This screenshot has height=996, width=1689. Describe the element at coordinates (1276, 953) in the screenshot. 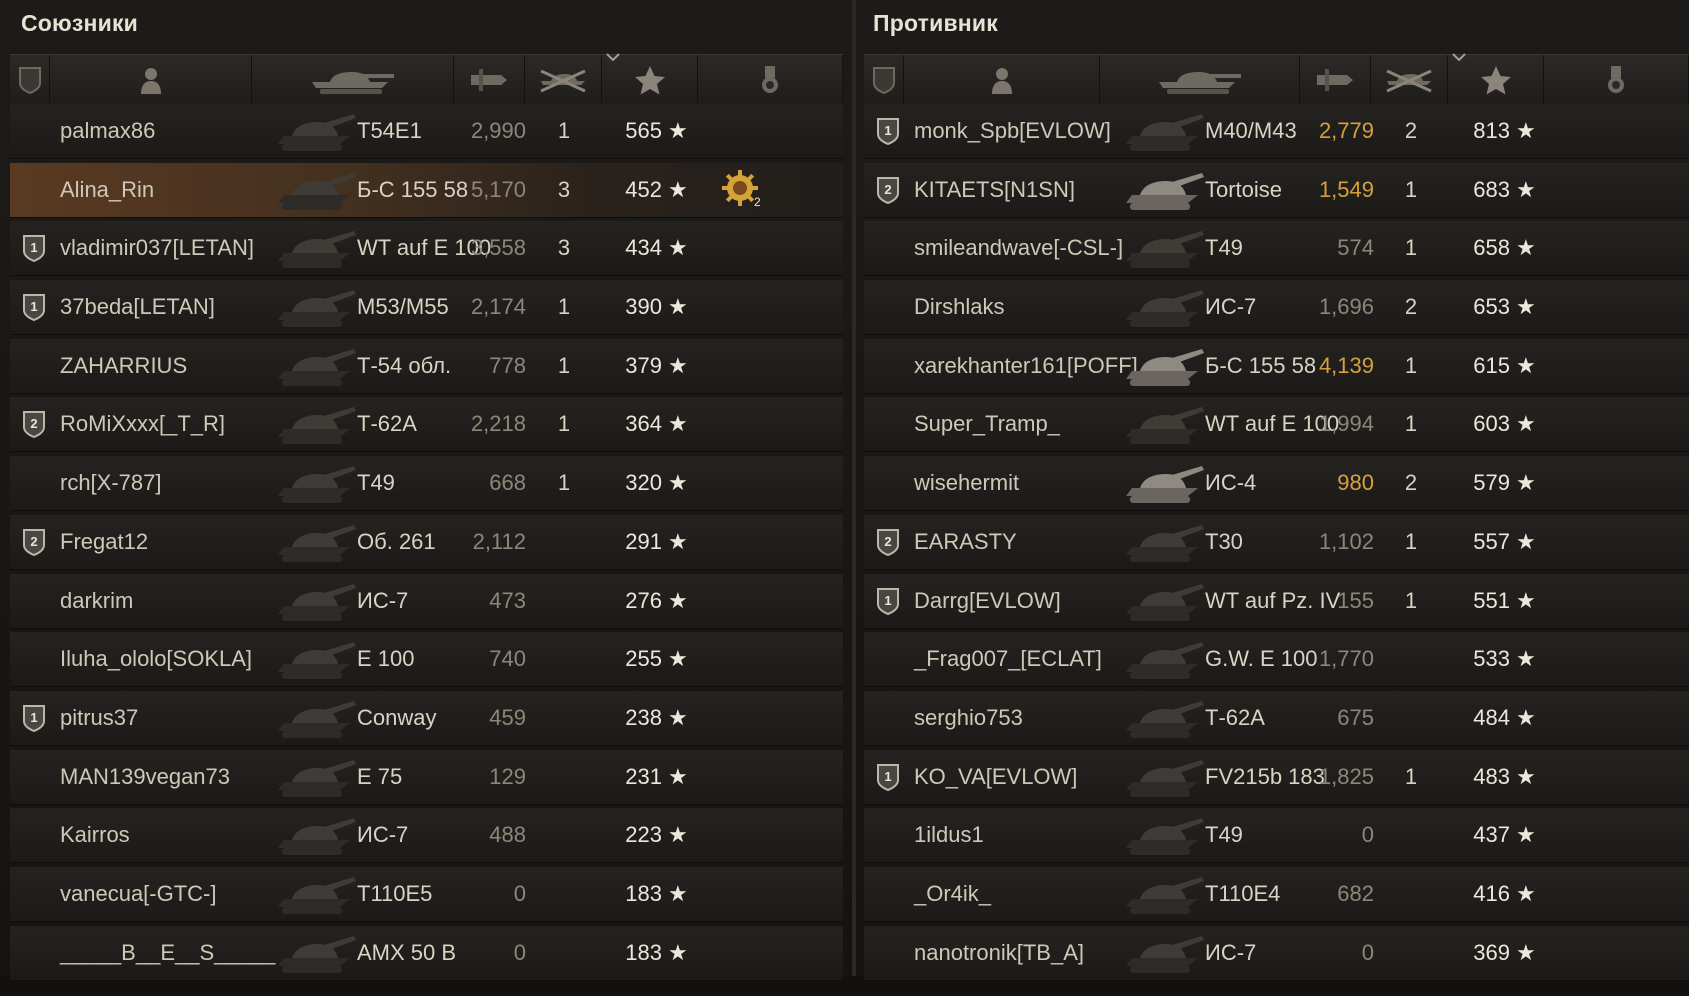

I see `player-row: nanotronik[TB_A] ИС-7 0 369 ★` at that location.